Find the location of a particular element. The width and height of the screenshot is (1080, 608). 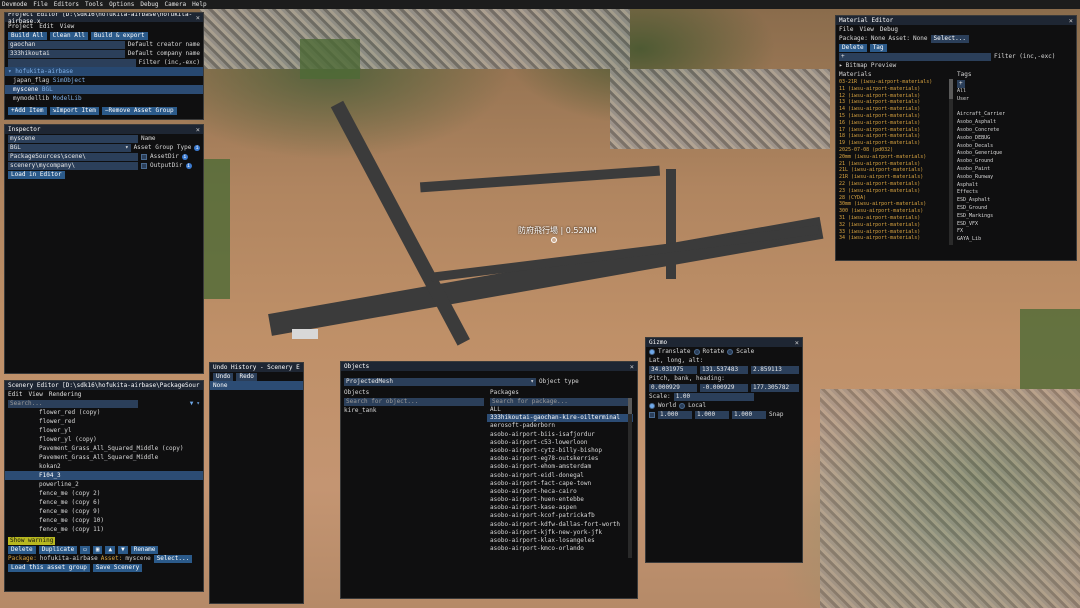

snap-x-input: 1.000 is located at coordinates (675, 414).